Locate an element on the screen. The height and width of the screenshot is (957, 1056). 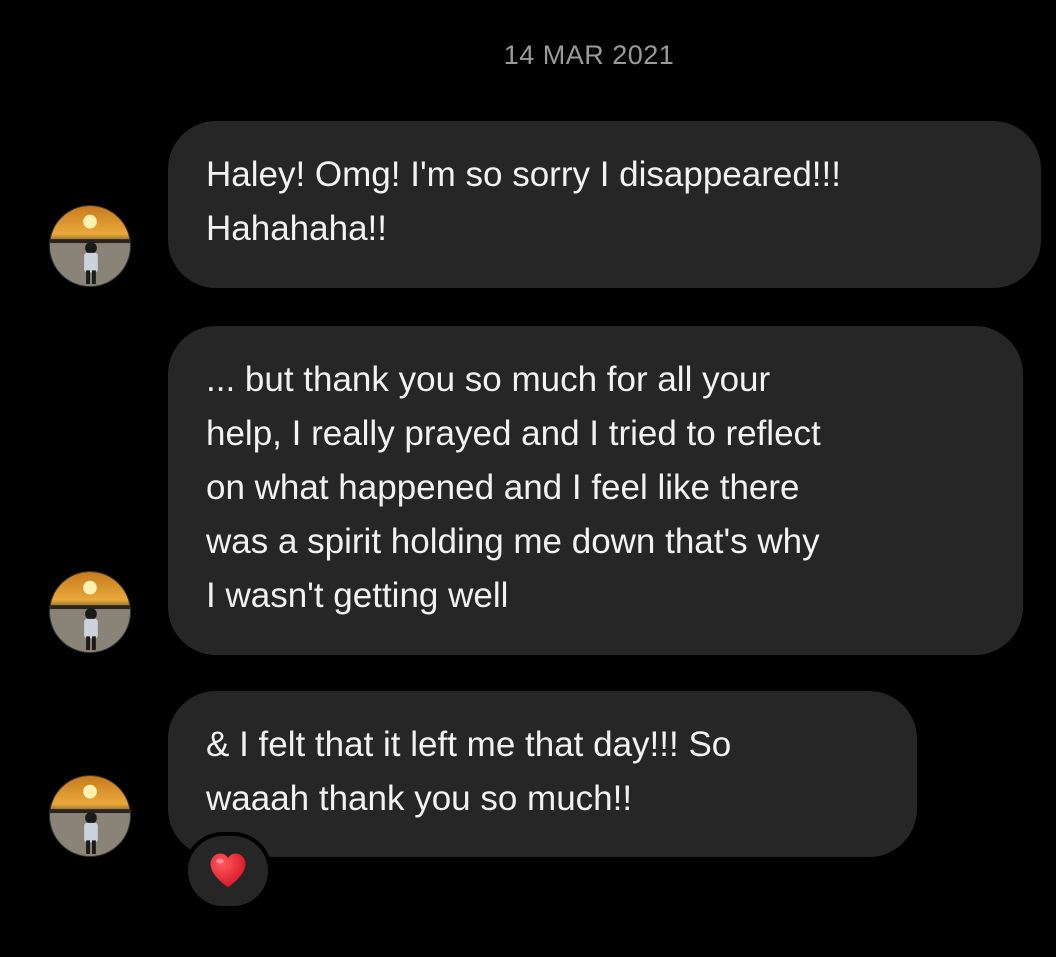
message-text-line: ... but thank you so much for all your is located at coordinates (488, 379).